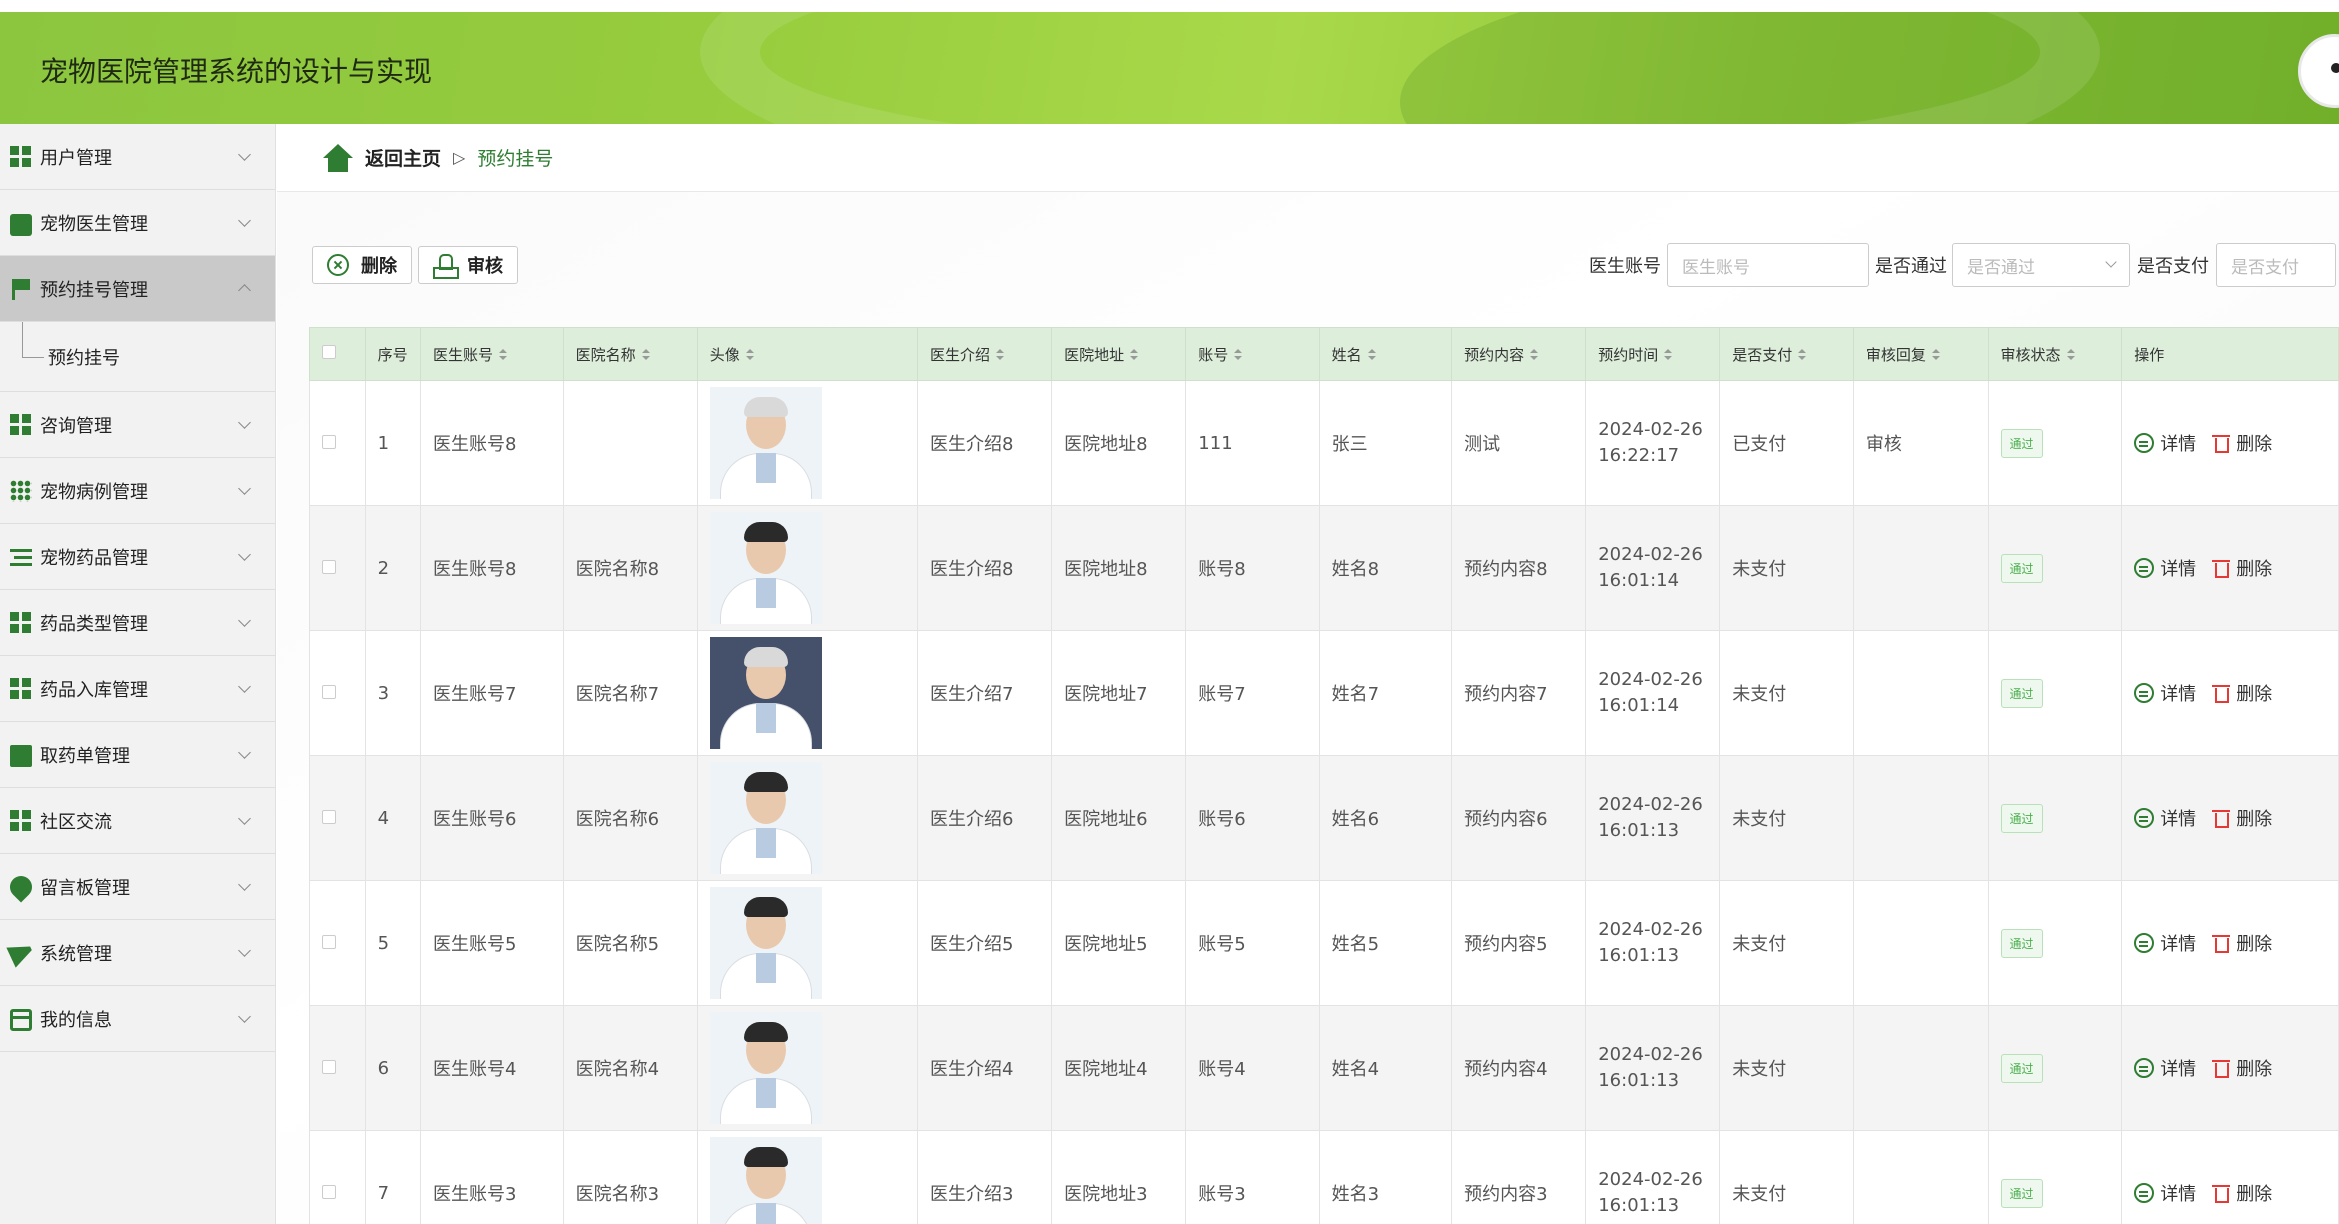 Image resolution: width=2339 pixels, height=1224 pixels. What do you see at coordinates (137, 157) in the screenshot?
I see `sidebar-item-users: 用户管理` at bounding box center [137, 157].